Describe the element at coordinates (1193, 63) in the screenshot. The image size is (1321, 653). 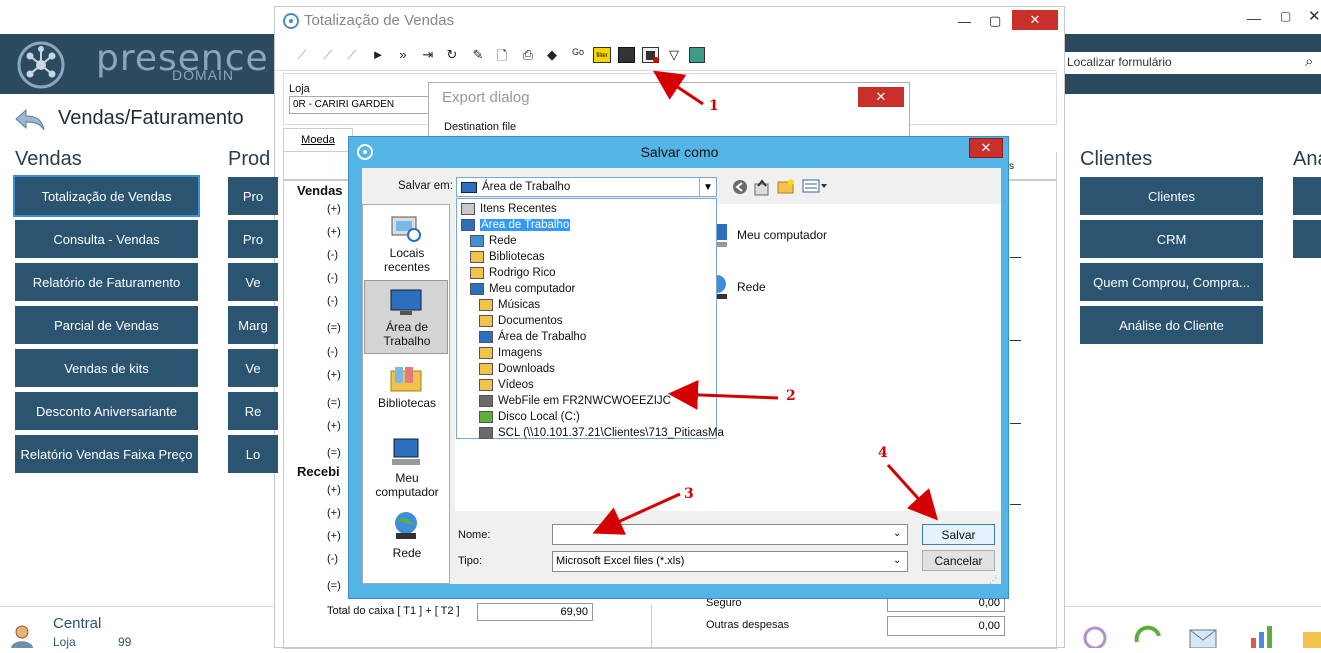
I see `search-input: Localizar formulário ⌕` at that location.